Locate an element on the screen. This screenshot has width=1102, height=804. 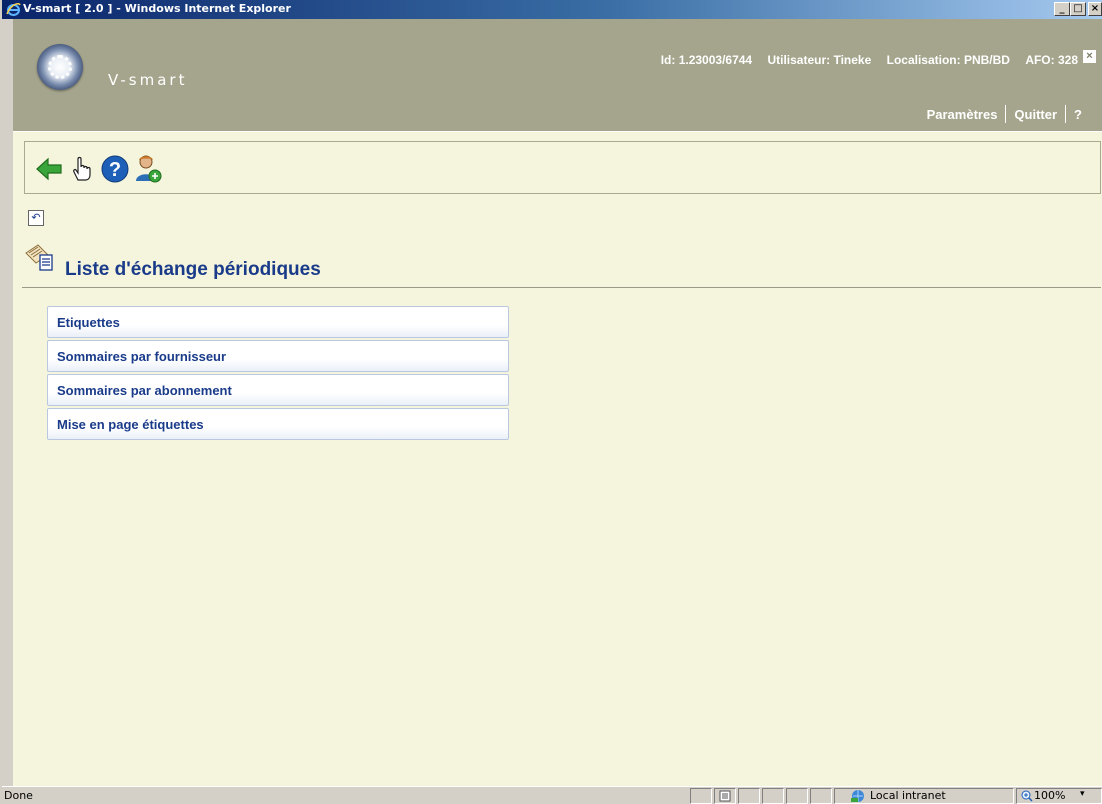
header-close-icon: × is located at coordinates (1089, 56).